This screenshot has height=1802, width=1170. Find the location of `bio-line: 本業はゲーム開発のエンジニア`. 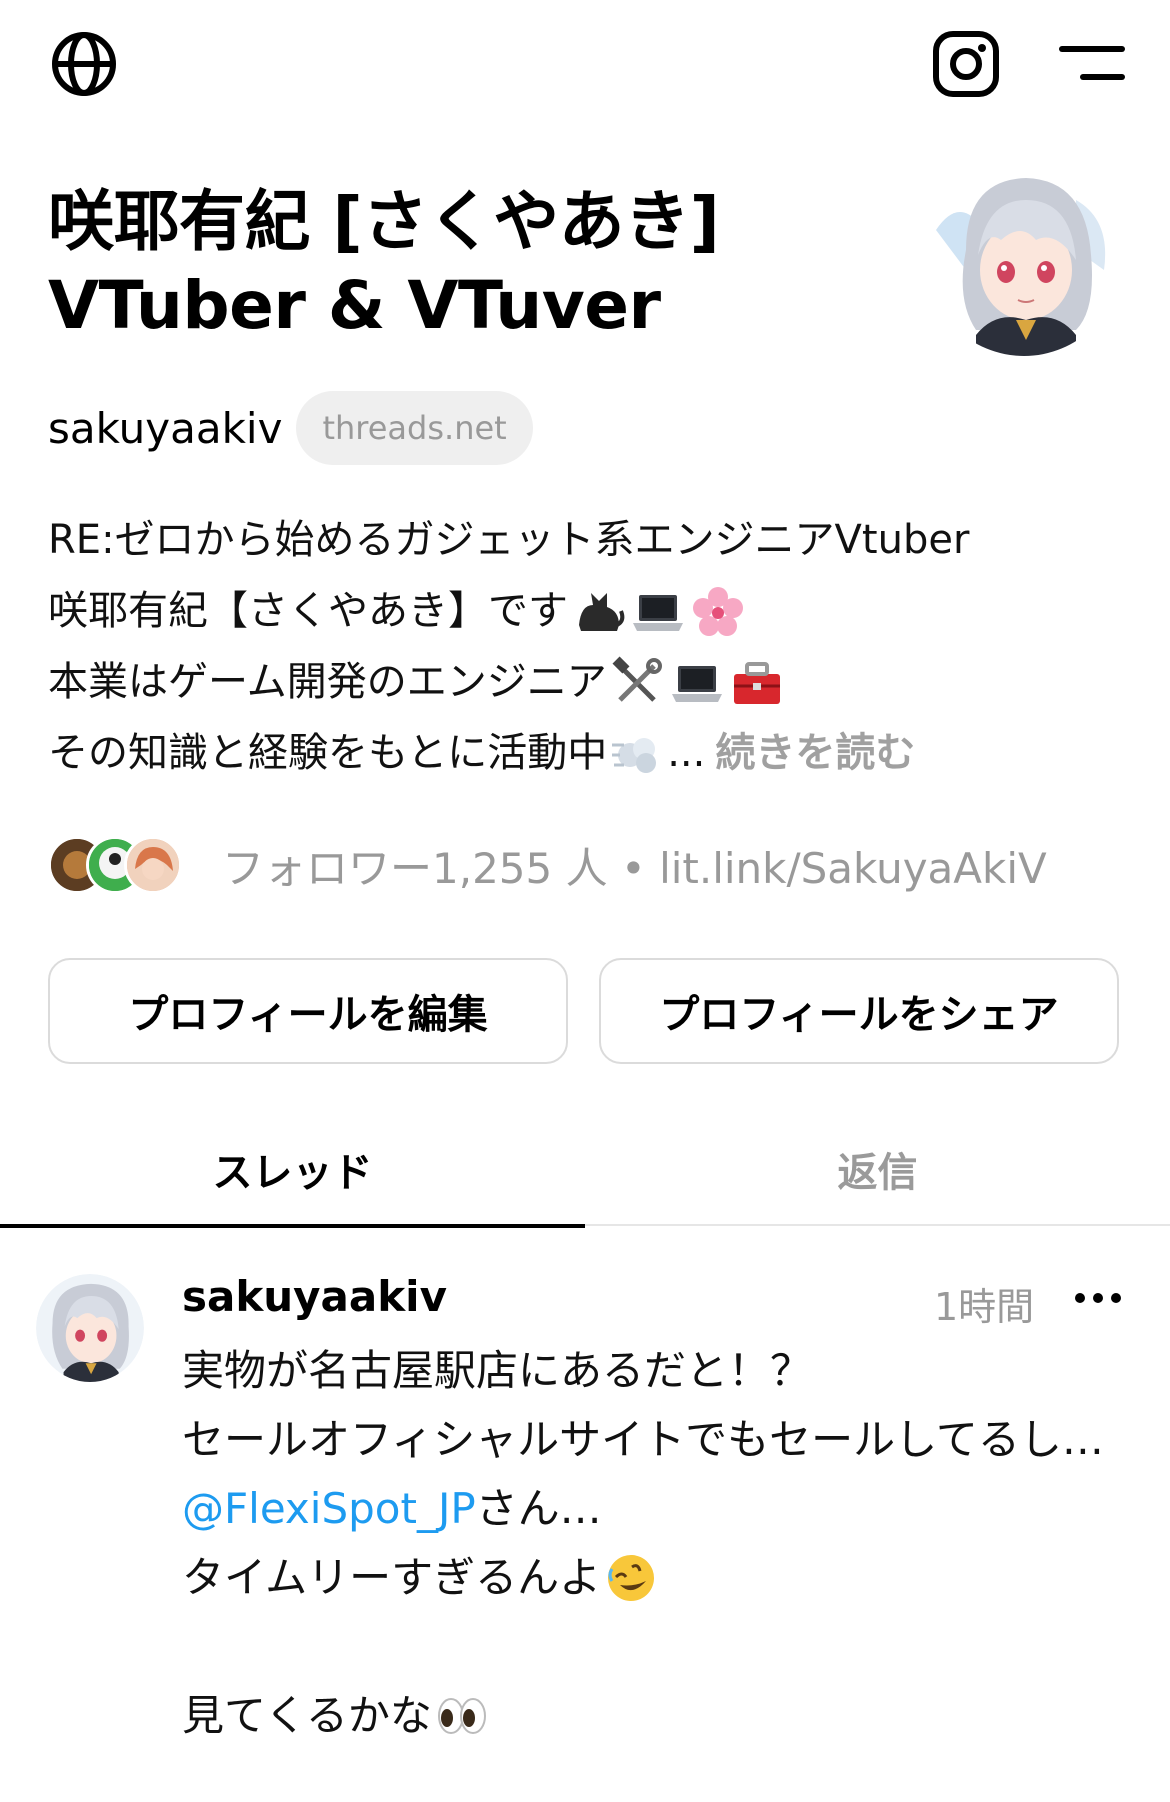

bio-line: 本業はゲーム開発のエンジニア is located at coordinates (588, 682).